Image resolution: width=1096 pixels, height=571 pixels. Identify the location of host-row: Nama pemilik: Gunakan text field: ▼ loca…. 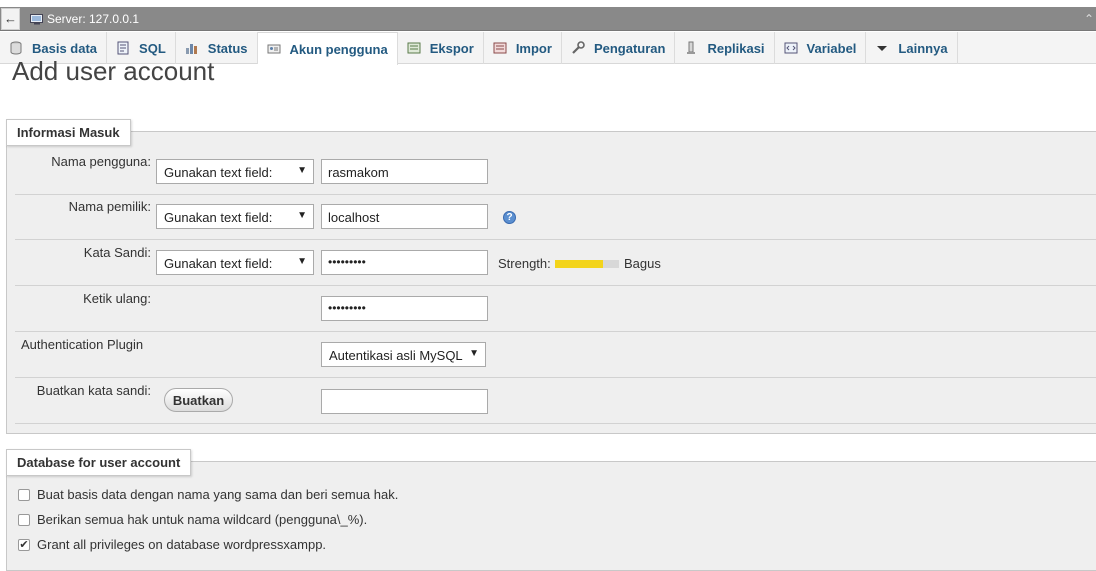
(555, 217).